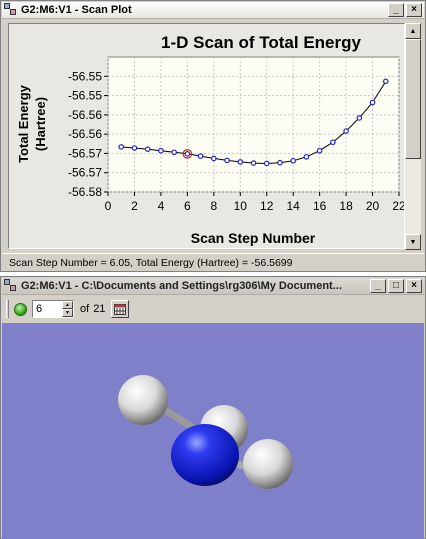 Image resolution: width=426 pixels, height=539 pixels. What do you see at coordinates (213, 309) in the screenshot?
I see `animation-toolbar: 6 ▲ ▼ of 21` at bounding box center [213, 309].